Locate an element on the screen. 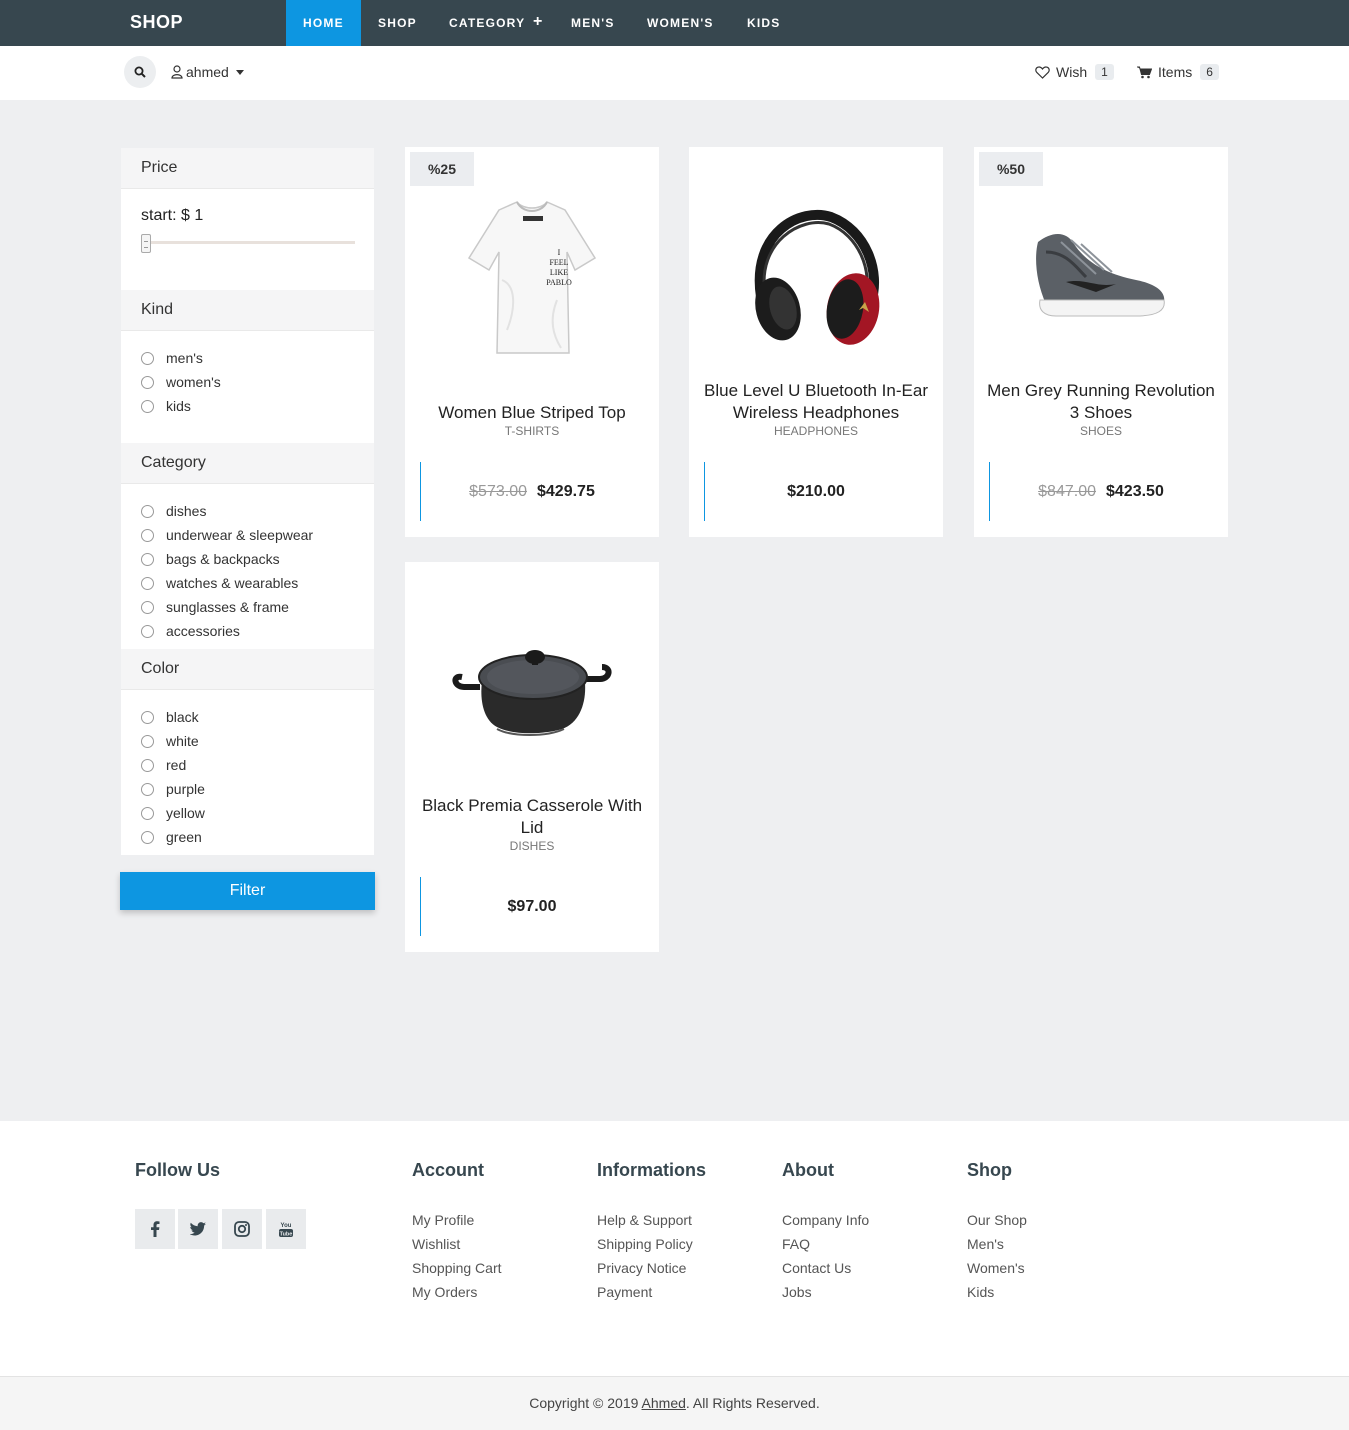  footer-link: Company Info is located at coordinates (825, 1220).